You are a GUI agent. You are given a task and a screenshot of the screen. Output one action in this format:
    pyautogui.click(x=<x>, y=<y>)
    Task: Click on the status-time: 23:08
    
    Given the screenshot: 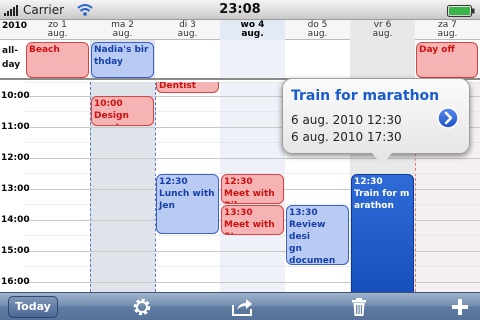 What is the action you would take?
    pyautogui.click(x=240, y=9)
    